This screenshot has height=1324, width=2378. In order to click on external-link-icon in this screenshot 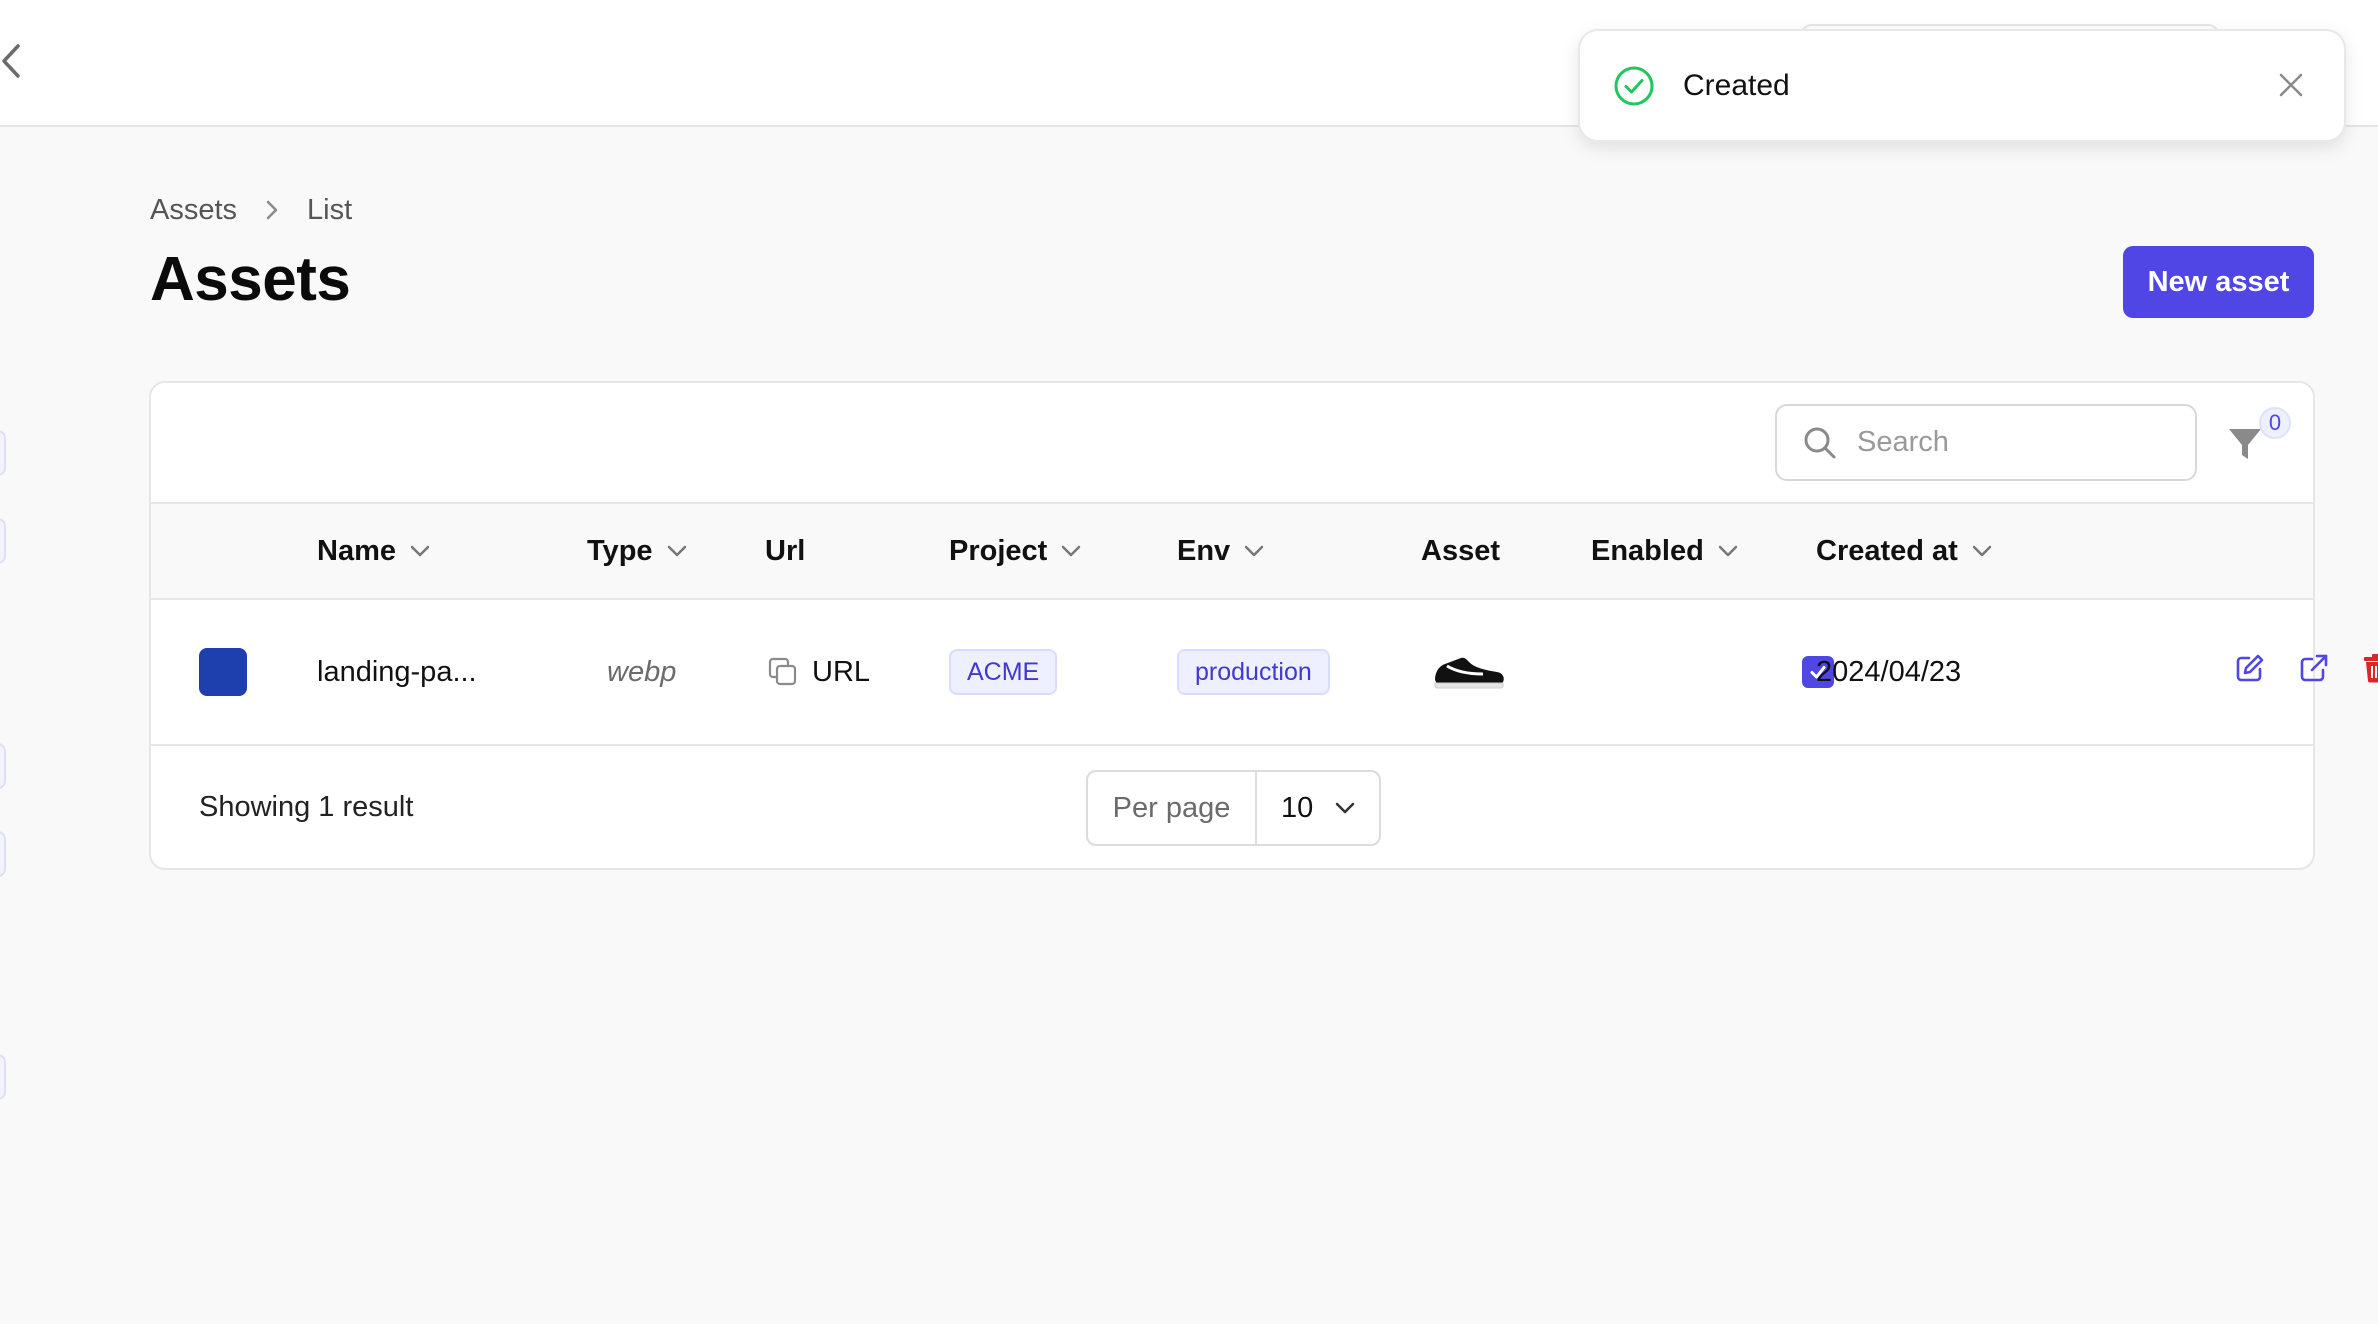, I will do `click(2314, 668)`.